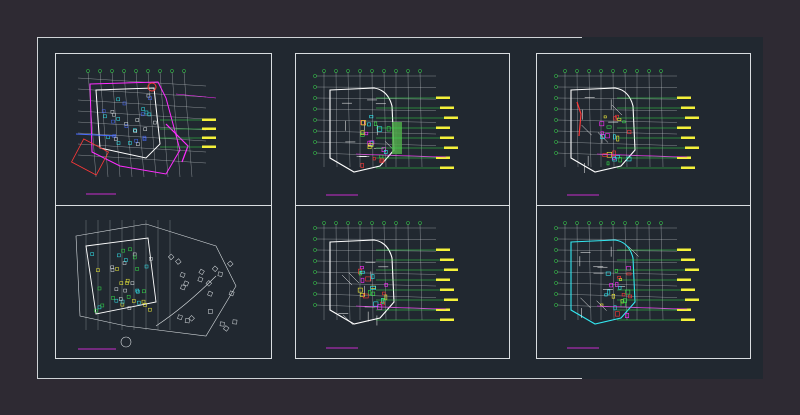 The height and width of the screenshot is (415, 800). What do you see at coordinates (309, 378) in the screenshot?
I see `sheet-border-bottom` at bounding box center [309, 378].